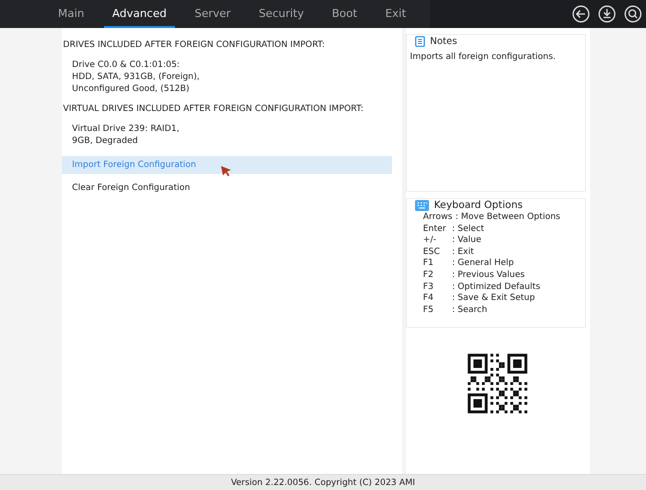 Image resolution: width=646 pixels, height=490 pixels. I want to click on key-action: : Search, so click(470, 310).